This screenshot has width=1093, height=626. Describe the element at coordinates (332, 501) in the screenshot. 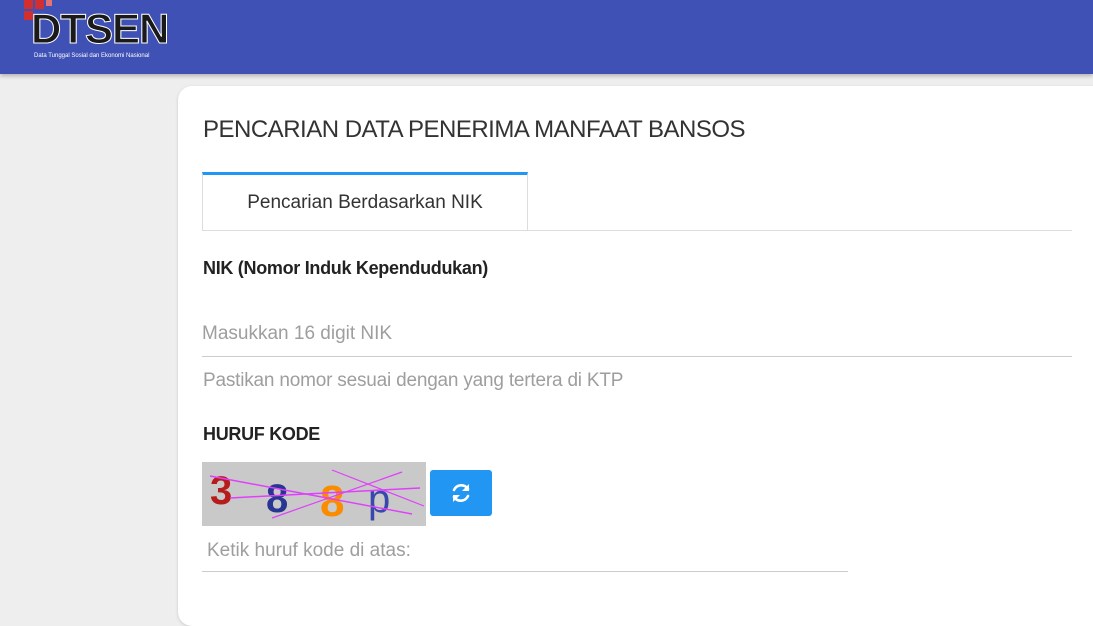

I see `captcha-char-3: 8` at that location.